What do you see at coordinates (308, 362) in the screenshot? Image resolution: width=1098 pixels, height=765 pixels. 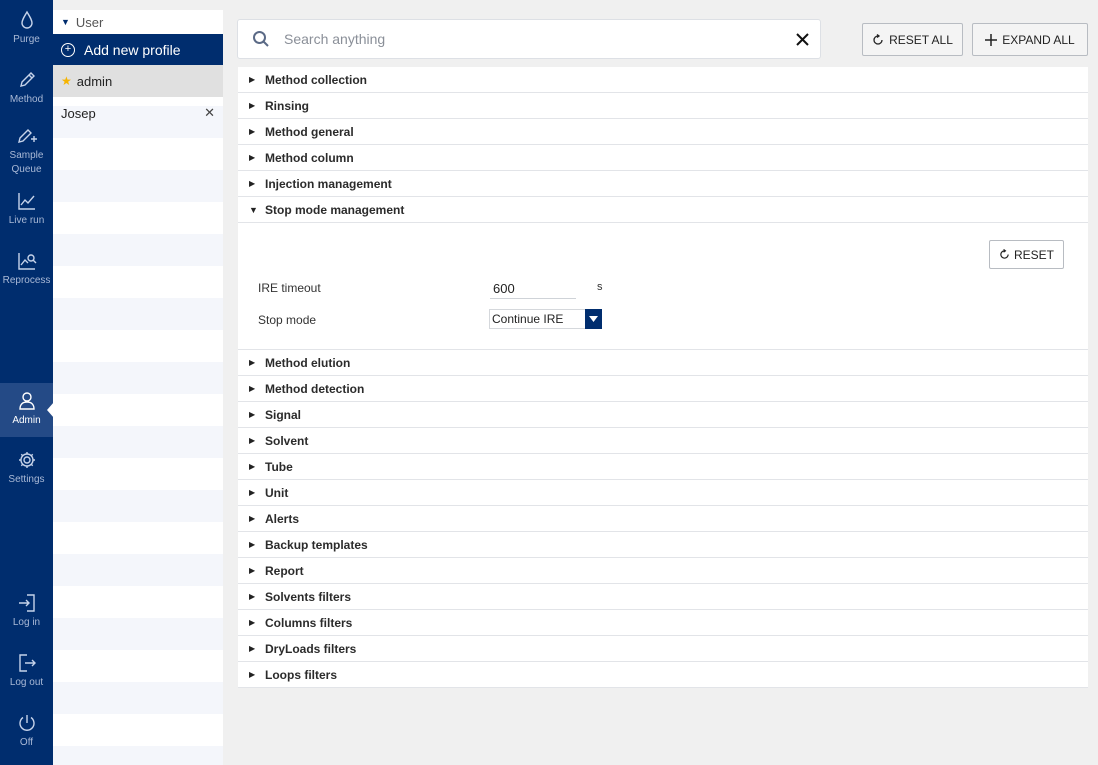 I see `section-title: Method elution` at bounding box center [308, 362].